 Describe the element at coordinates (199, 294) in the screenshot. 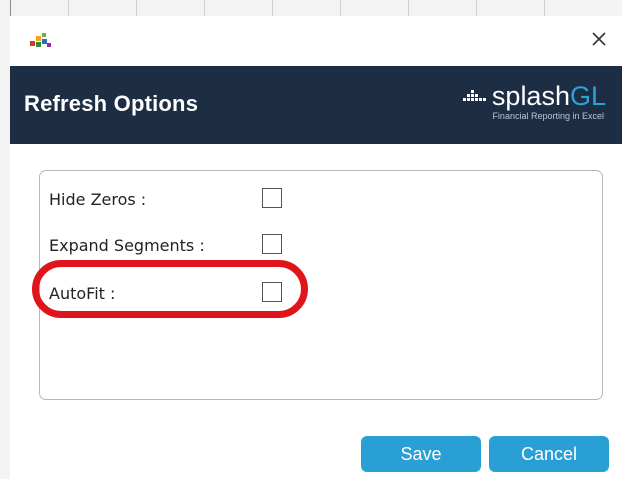

I see `option-row-autofit: AutoFit :` at that location.